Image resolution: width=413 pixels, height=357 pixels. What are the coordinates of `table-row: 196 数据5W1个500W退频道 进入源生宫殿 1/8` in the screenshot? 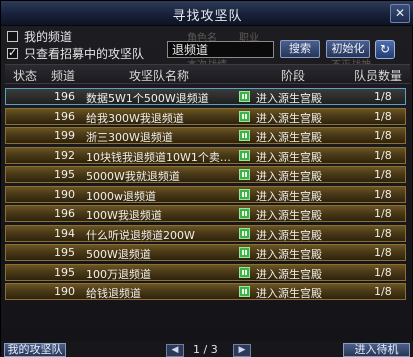 It's located at (205, 96).